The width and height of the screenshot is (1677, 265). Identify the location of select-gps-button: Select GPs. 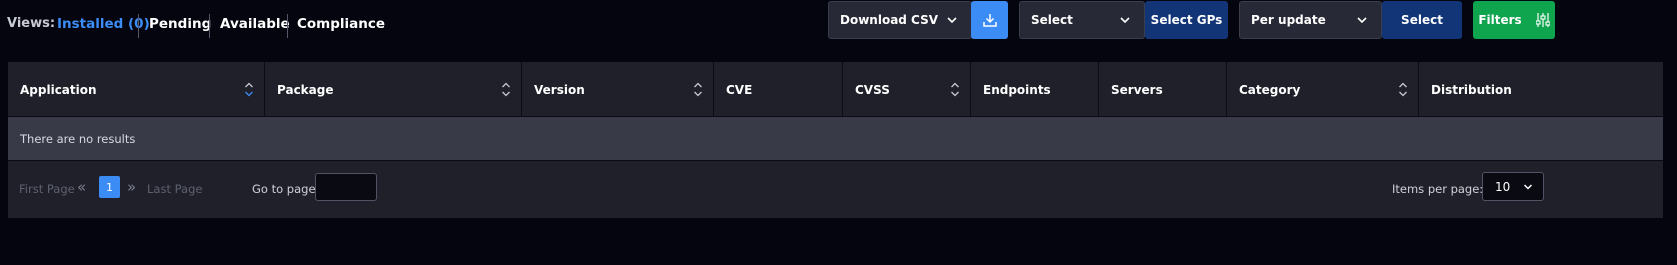
(1186, 20).